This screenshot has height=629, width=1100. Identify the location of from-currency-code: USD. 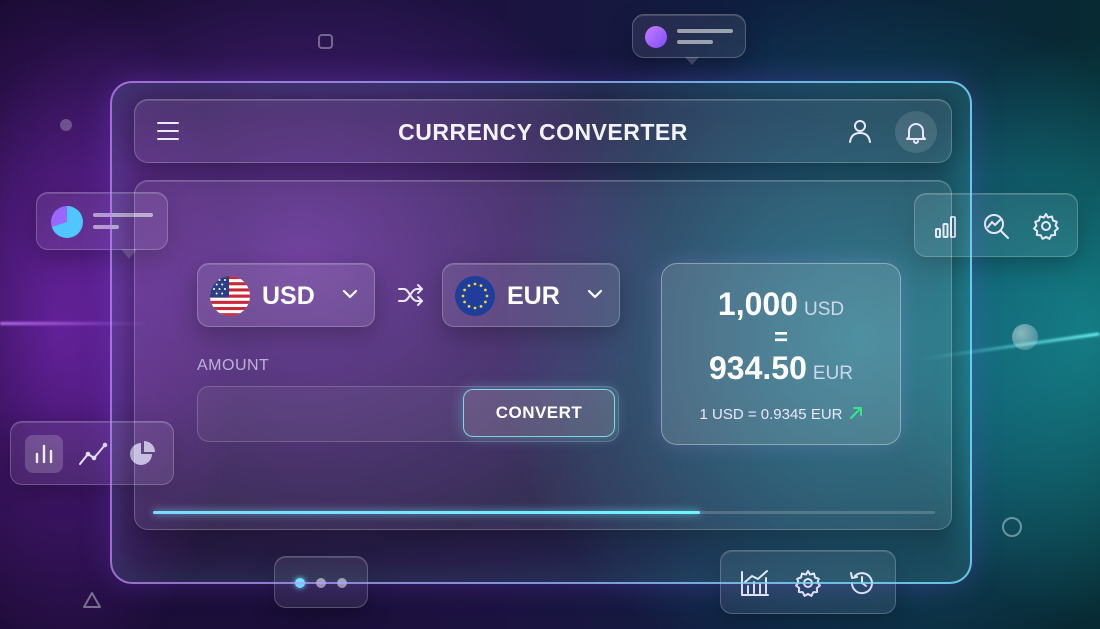
(288, 296).